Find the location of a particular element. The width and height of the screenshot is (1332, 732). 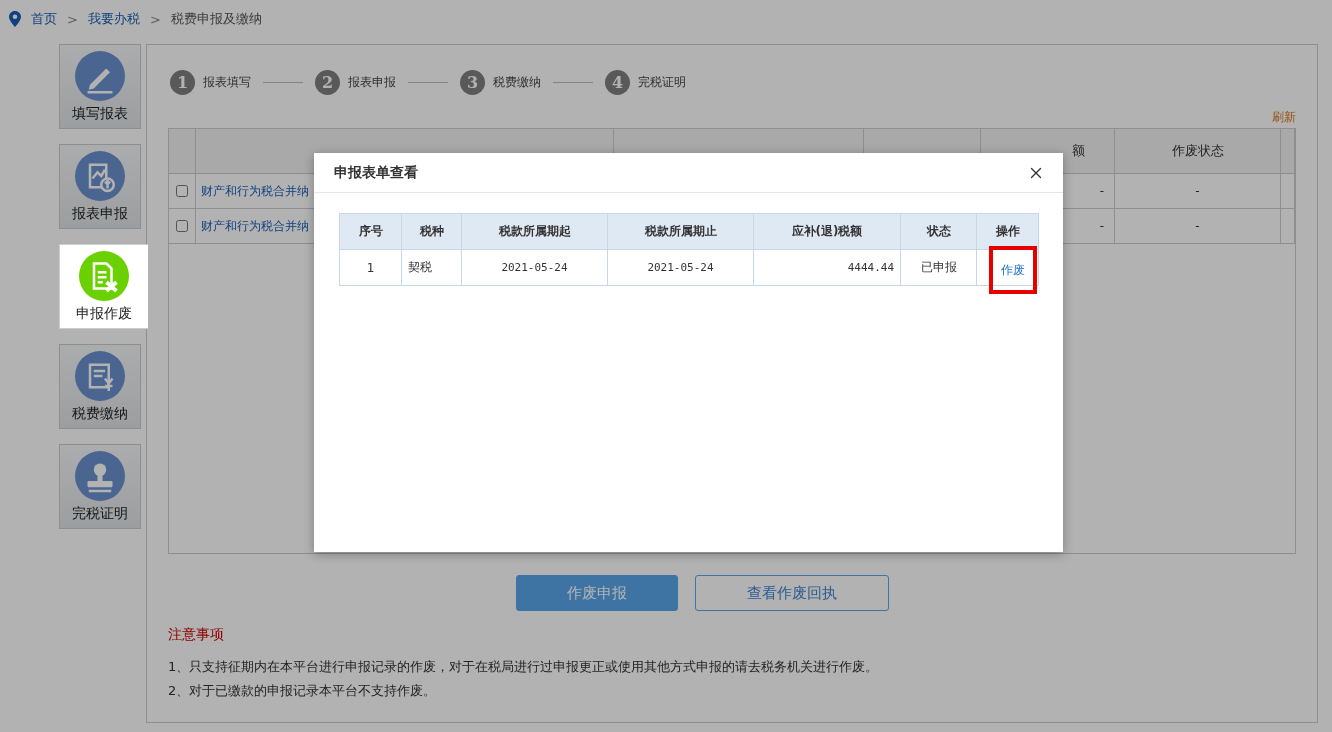

step-number: 2 is located at coordinates (327, 82).